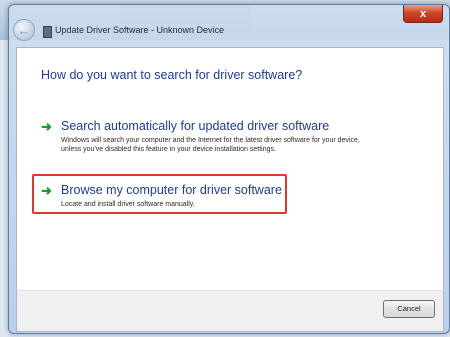 This screenshot has height=337, width=450. What do you see at coordinates (409, 309) in the screenshot?
I see `cancel-button: Cancel` at bounding box center [409, 309].